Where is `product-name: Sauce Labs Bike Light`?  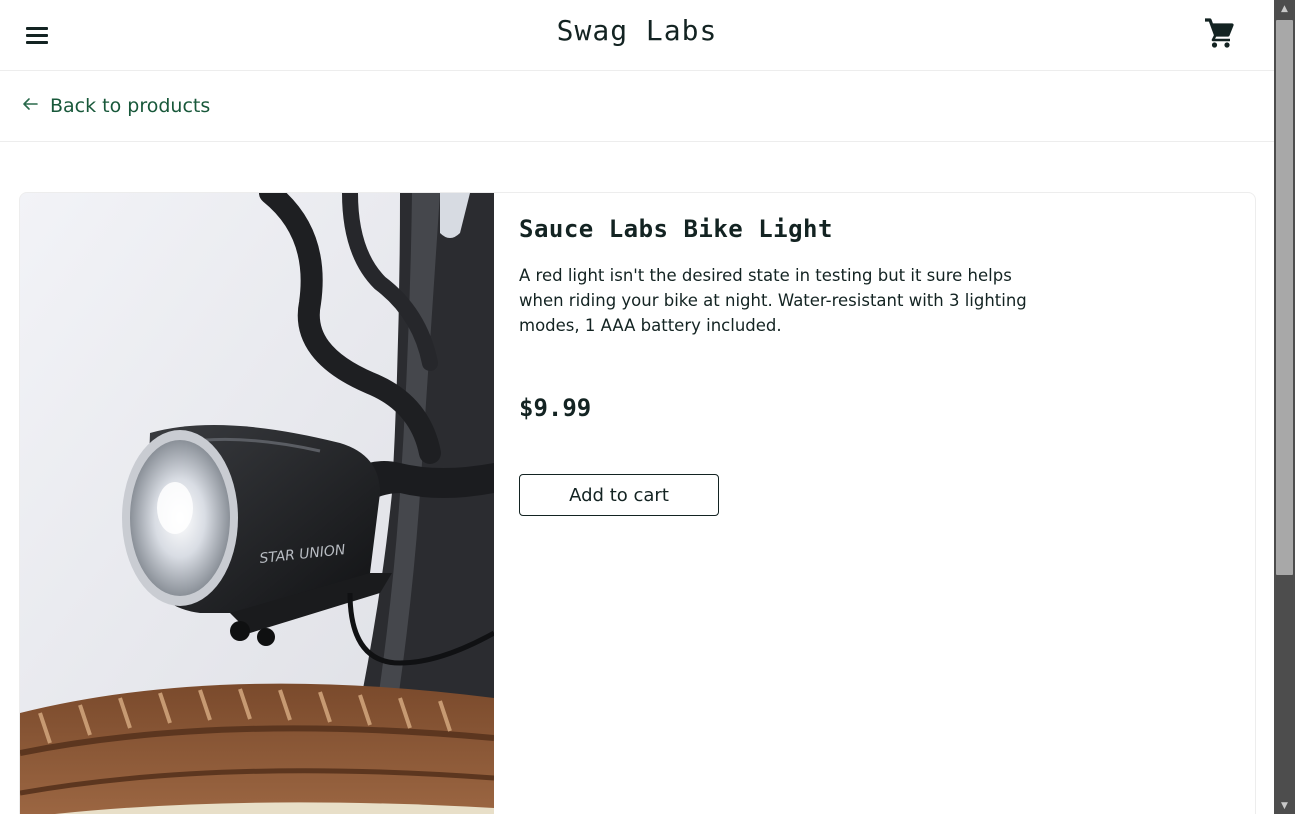
product-name: Sauce Labs Bike Light is located at coordinates (676, 229).